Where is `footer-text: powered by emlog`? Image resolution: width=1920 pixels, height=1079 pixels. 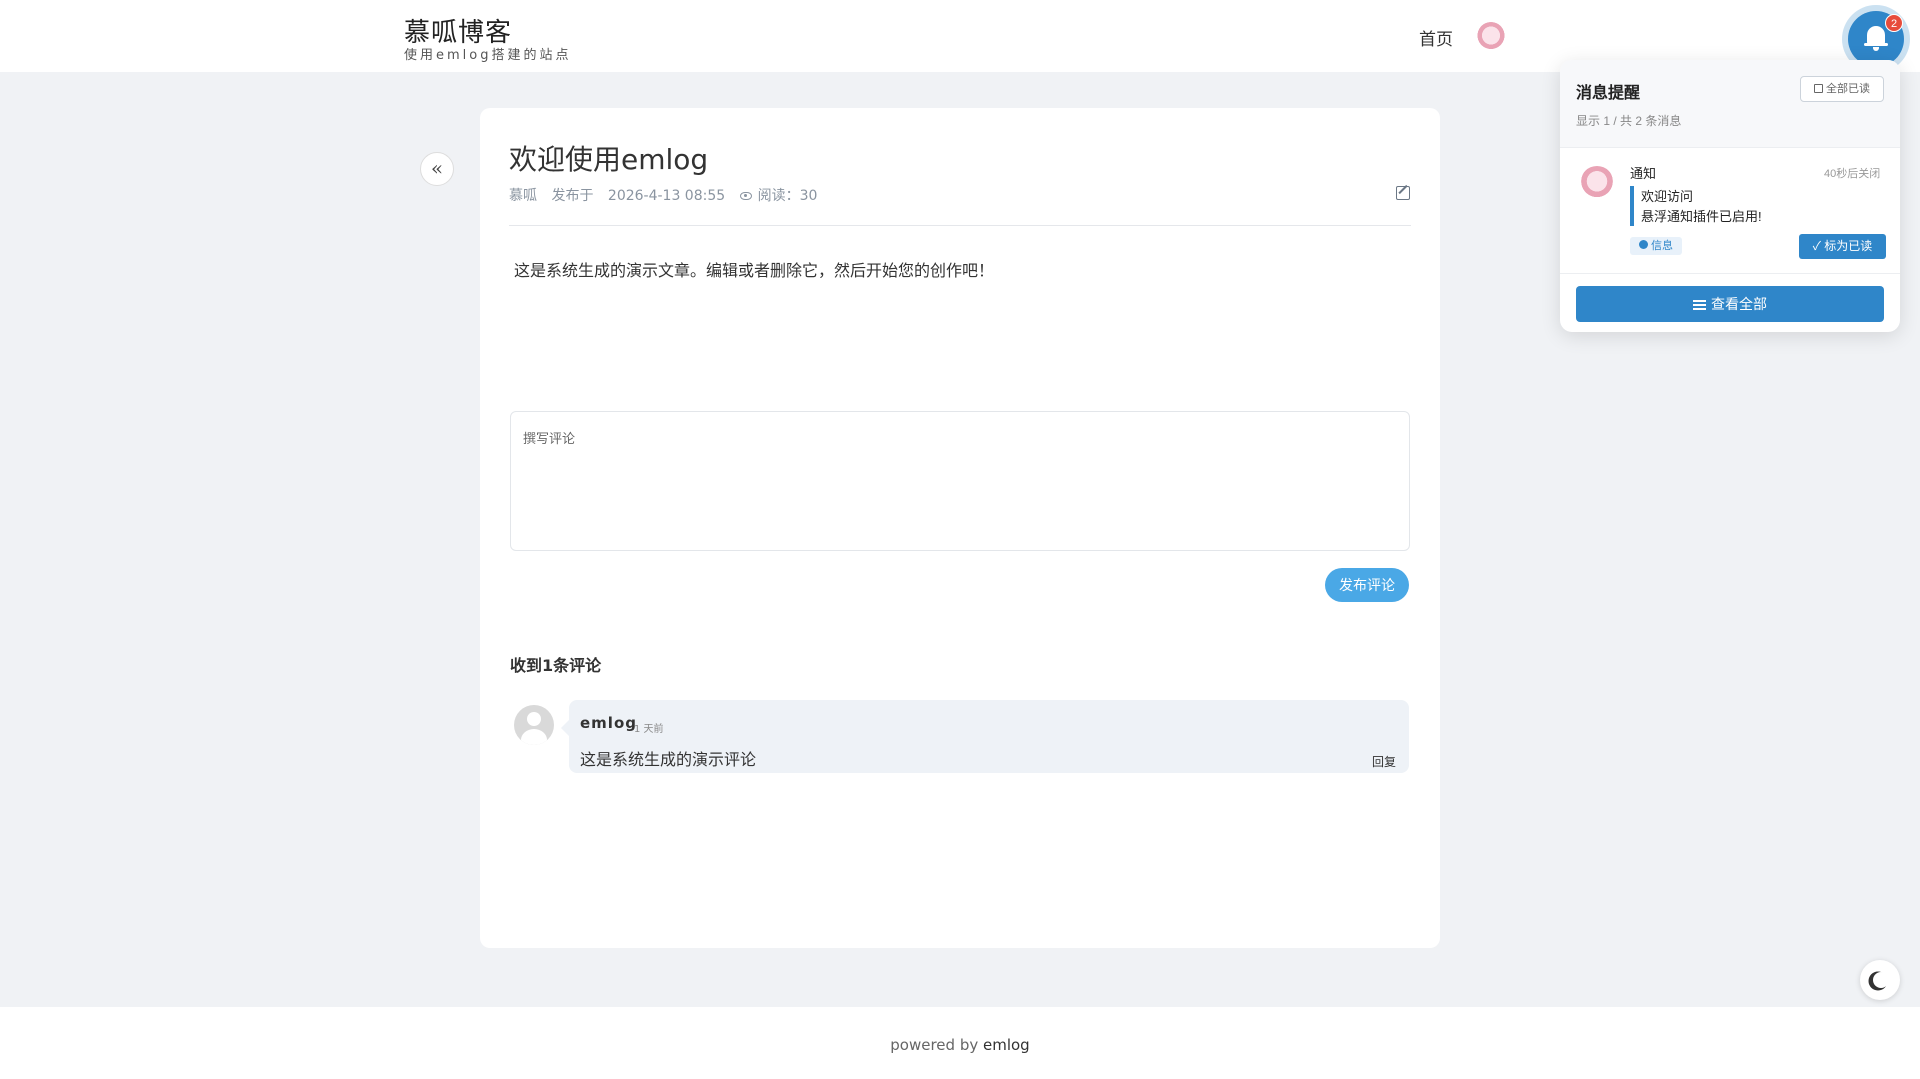 footer-text: powered by emlog is located at coordinates (960, 1045).